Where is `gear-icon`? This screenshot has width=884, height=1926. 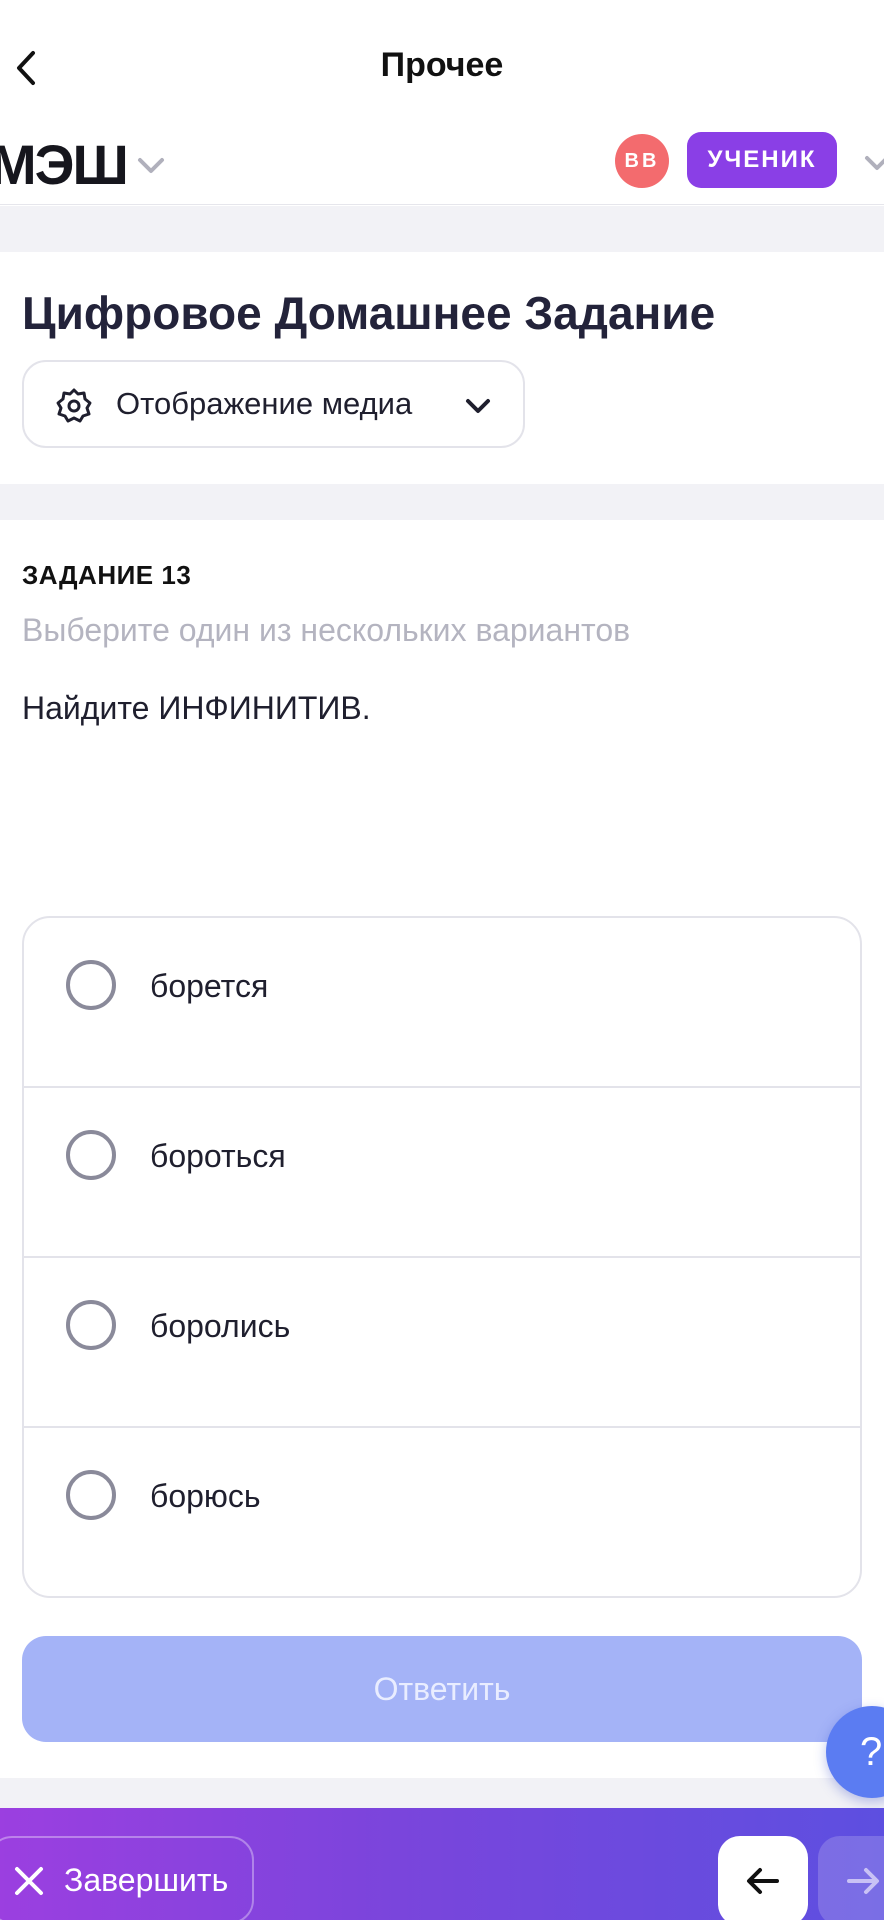
gear-icon is located at coordinates (74, 405).